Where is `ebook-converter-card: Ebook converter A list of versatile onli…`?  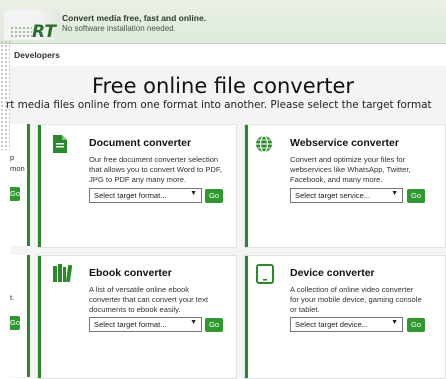
ebook-converter-card: Ebook converter A list of versatile onli… is located at coordinates (137, 317).